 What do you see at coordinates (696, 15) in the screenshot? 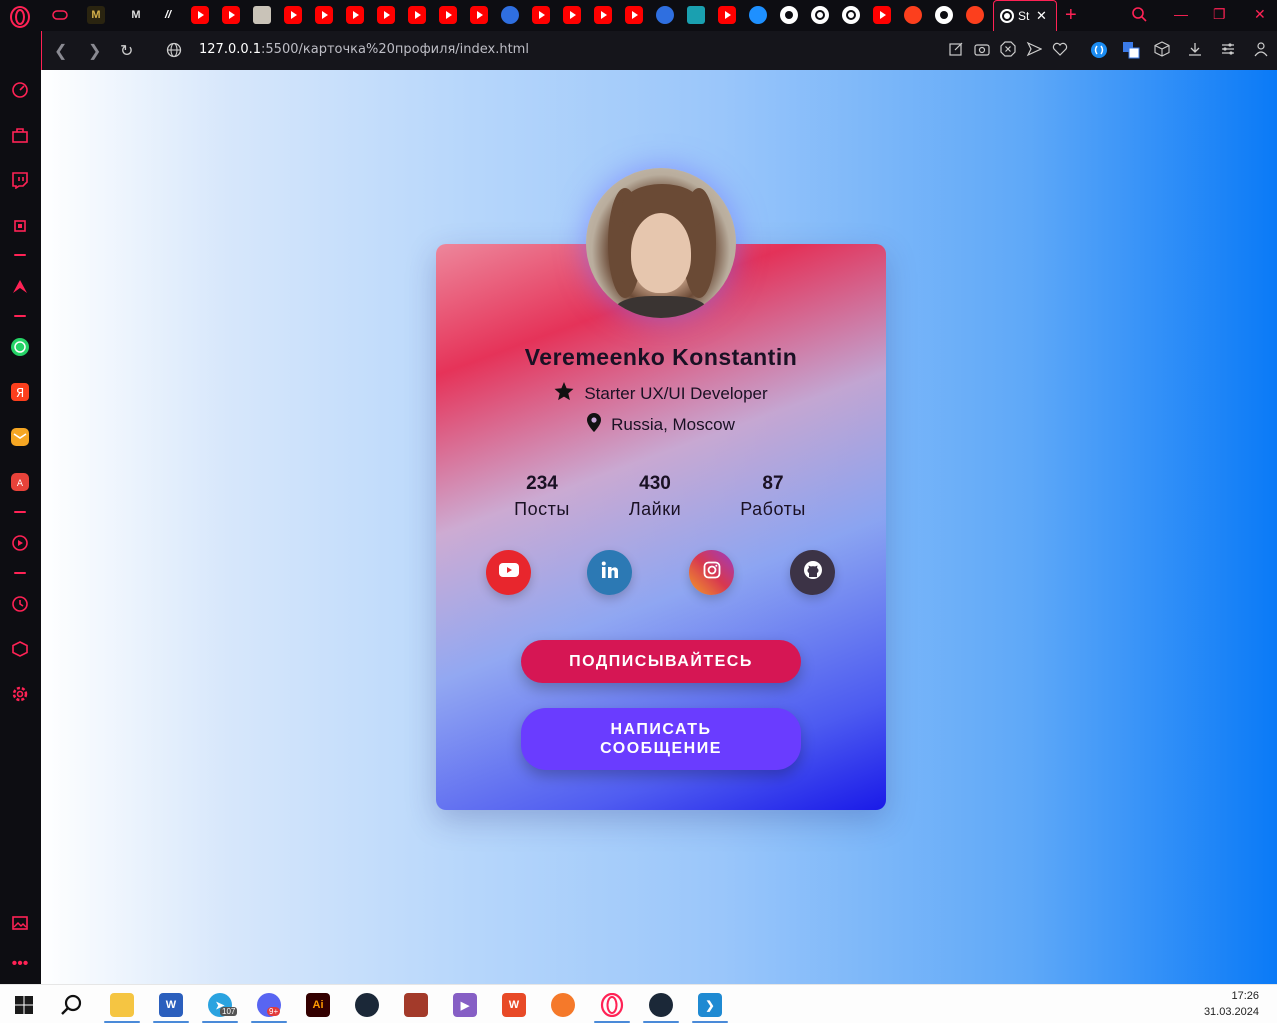
I see `teal-tab-icon` at bounding box center [696, 15].